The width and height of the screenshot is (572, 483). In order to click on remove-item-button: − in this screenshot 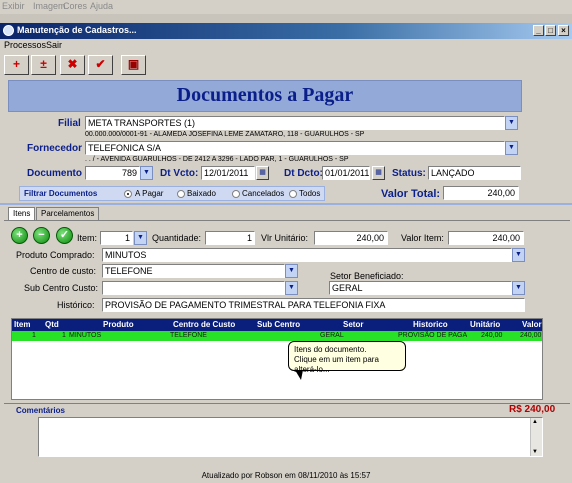, I will do `click(41, 235)`.